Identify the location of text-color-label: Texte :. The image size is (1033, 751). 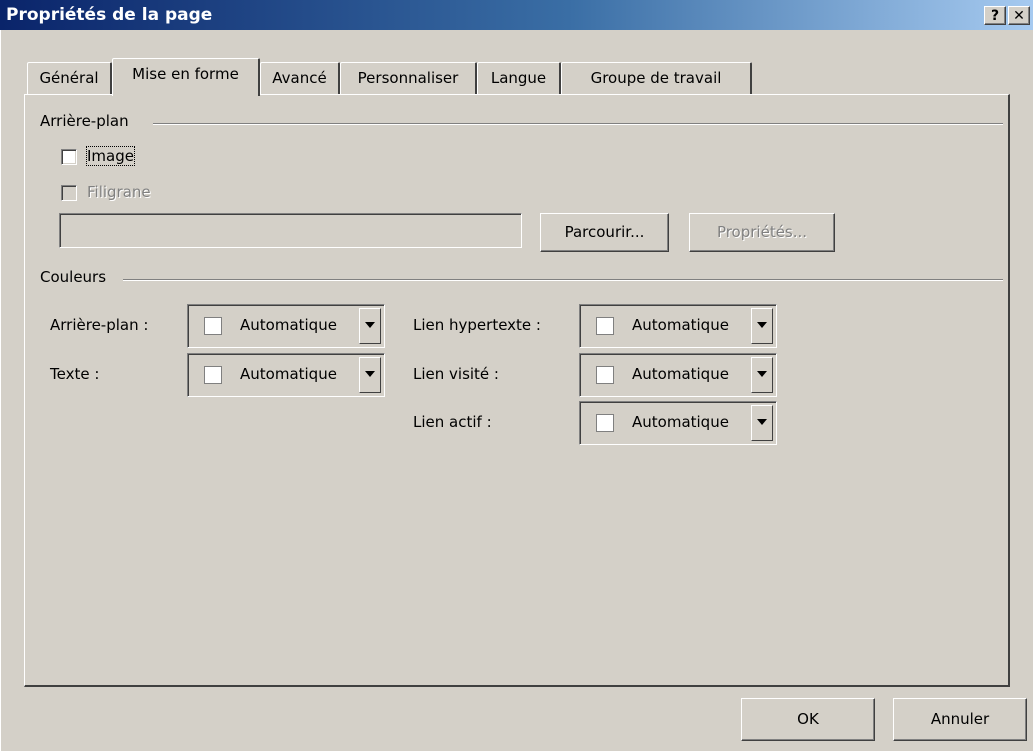
(75, 374).